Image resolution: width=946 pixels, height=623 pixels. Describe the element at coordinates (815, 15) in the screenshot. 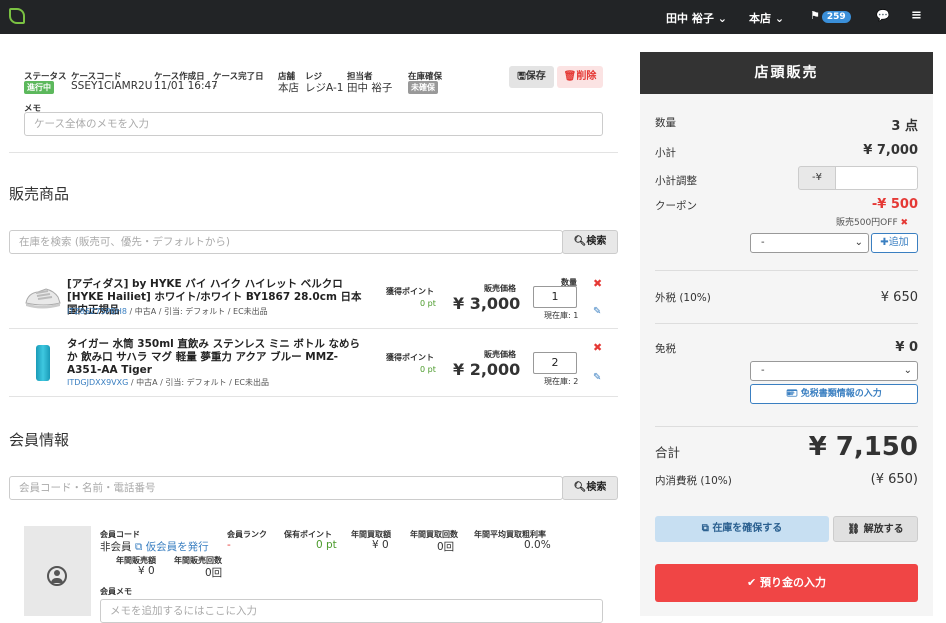

I see `flag-icon: ⚑` at that location.